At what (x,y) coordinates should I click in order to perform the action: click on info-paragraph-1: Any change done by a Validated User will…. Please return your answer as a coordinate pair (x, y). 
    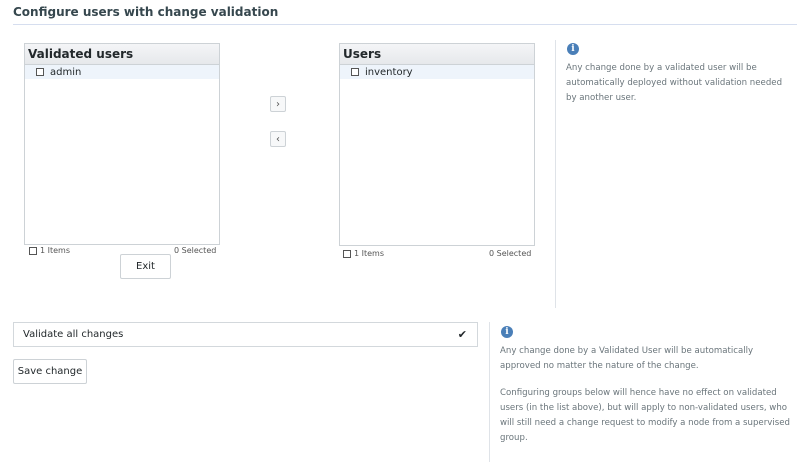
    Looking at the image, I should click on (627, 358).